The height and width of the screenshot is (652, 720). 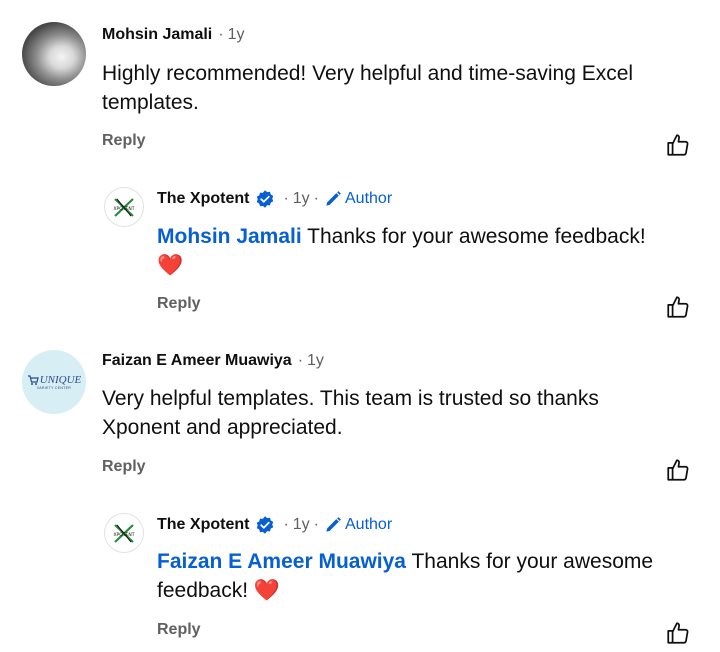 What do you see at coordinates (203, 590) in the screenshot?
I see `reply-message: feedback!` at bounding box center [203, 590].